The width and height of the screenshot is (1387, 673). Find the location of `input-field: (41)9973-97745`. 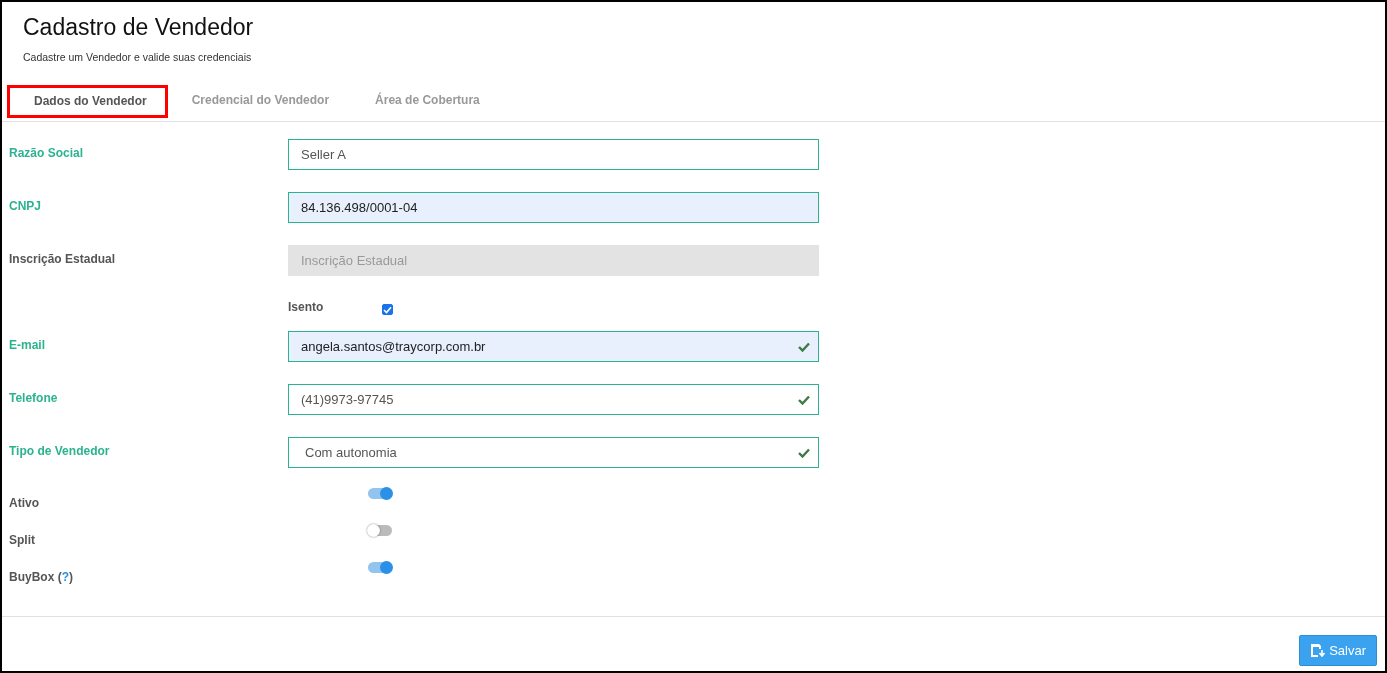

input-field: (41)9973-97745 is located at coordinates (553, 399).